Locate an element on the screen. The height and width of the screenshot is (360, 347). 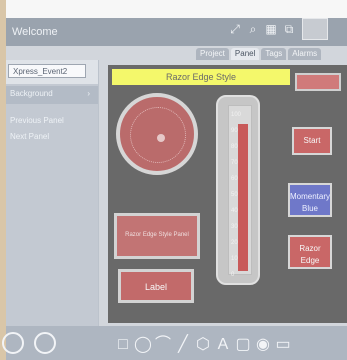
razor-edge-button: Razor Edge is located at coordinates (310, 252).